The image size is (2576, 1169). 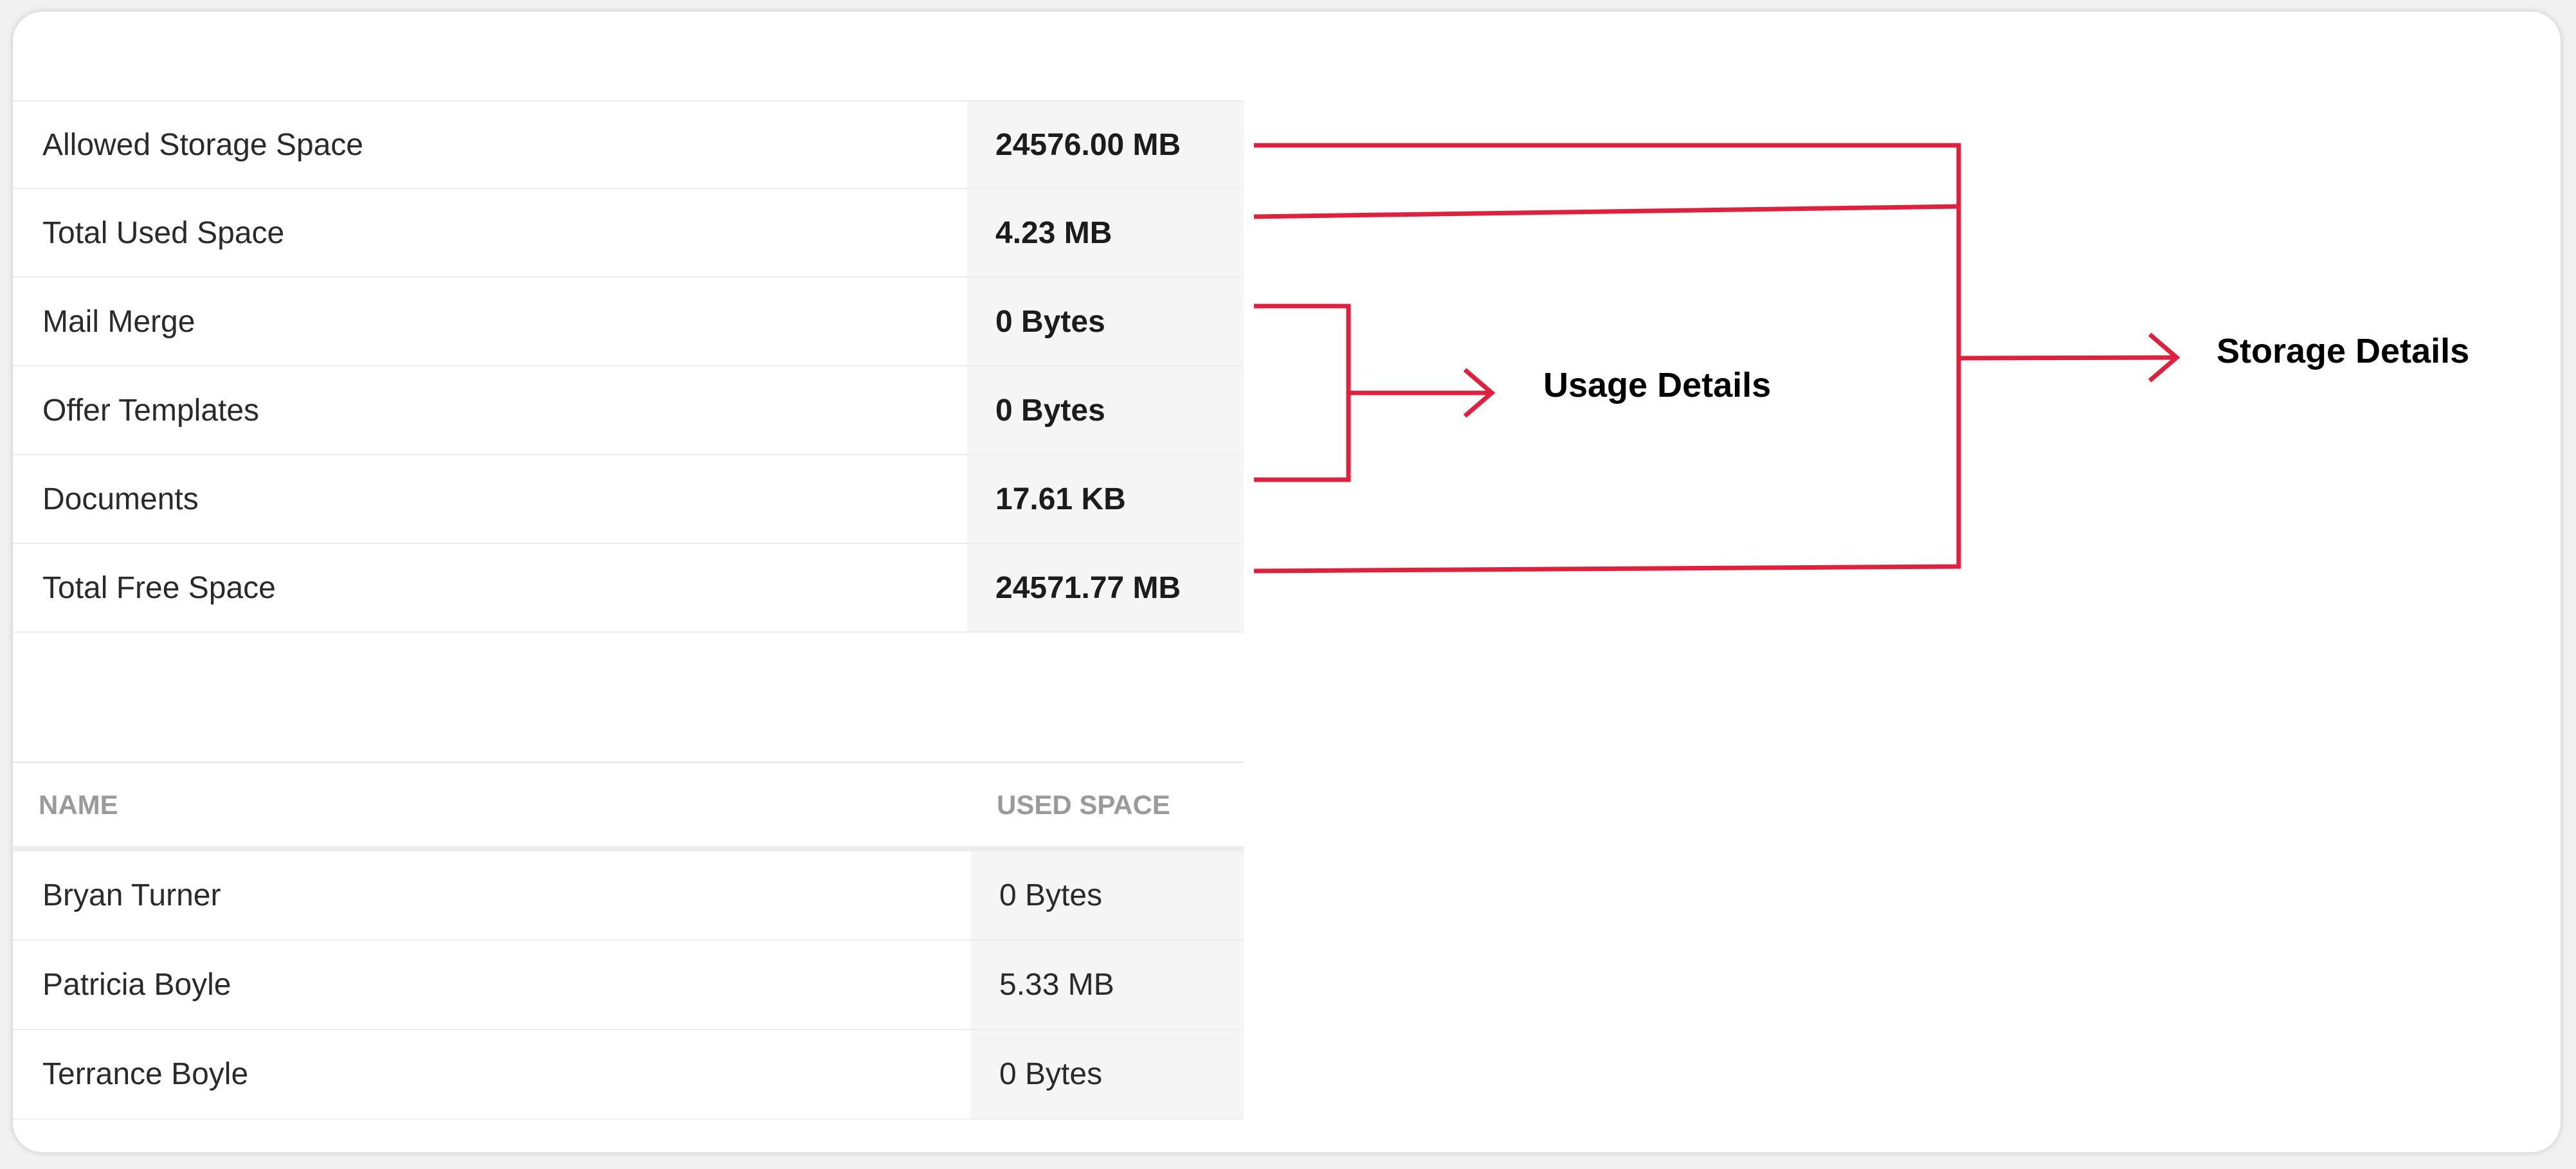 What do you see at coordinates (1606, 212) in the screenshot?
I see `storage-used-connector` at bounding box center [1606, 212].